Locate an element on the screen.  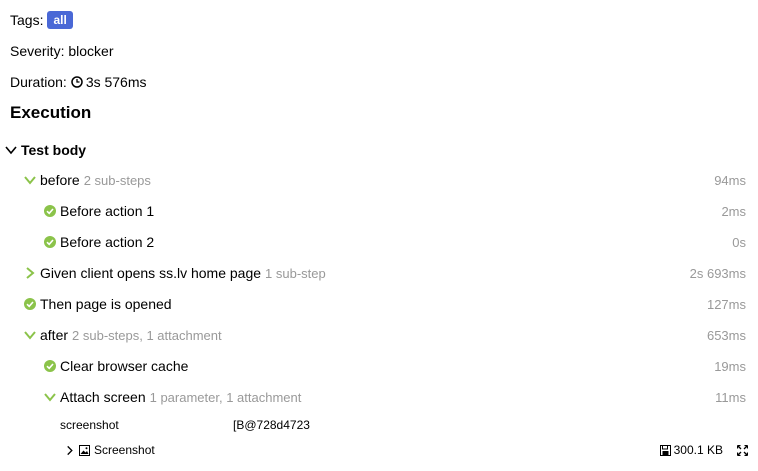
step-before: before 2 sub-steps 94ms is located at coordinates (379, 180).